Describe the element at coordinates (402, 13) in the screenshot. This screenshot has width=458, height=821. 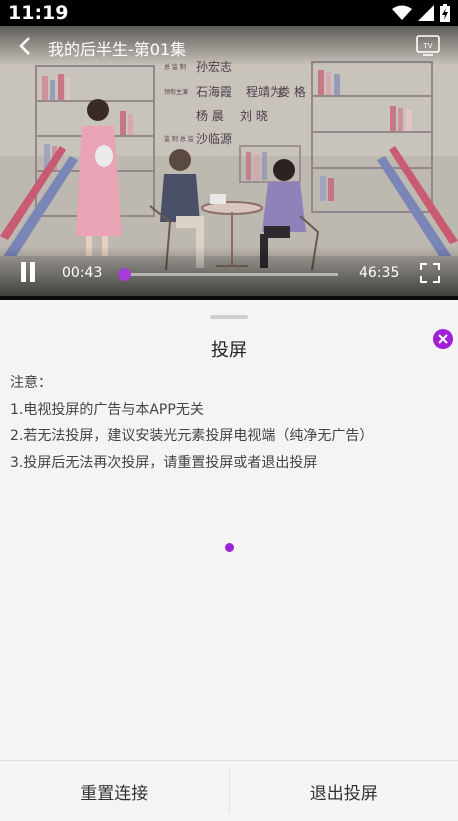
I see `wifi-icon` at that location.